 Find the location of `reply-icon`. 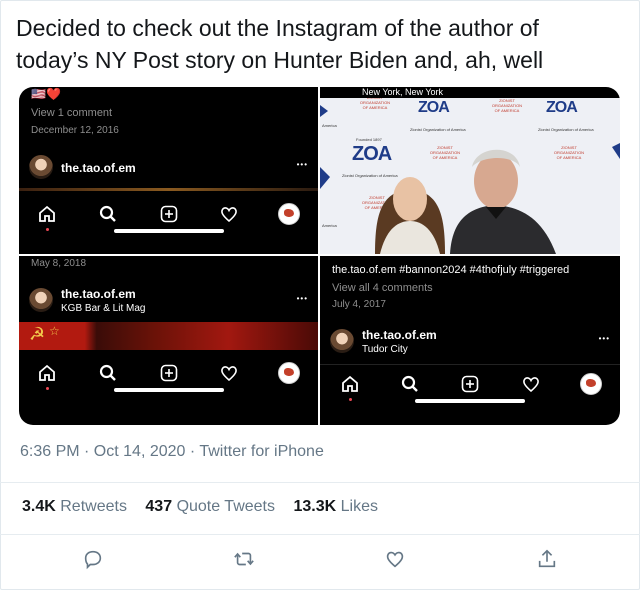

reply-icon is located at coordinates (93, 561).